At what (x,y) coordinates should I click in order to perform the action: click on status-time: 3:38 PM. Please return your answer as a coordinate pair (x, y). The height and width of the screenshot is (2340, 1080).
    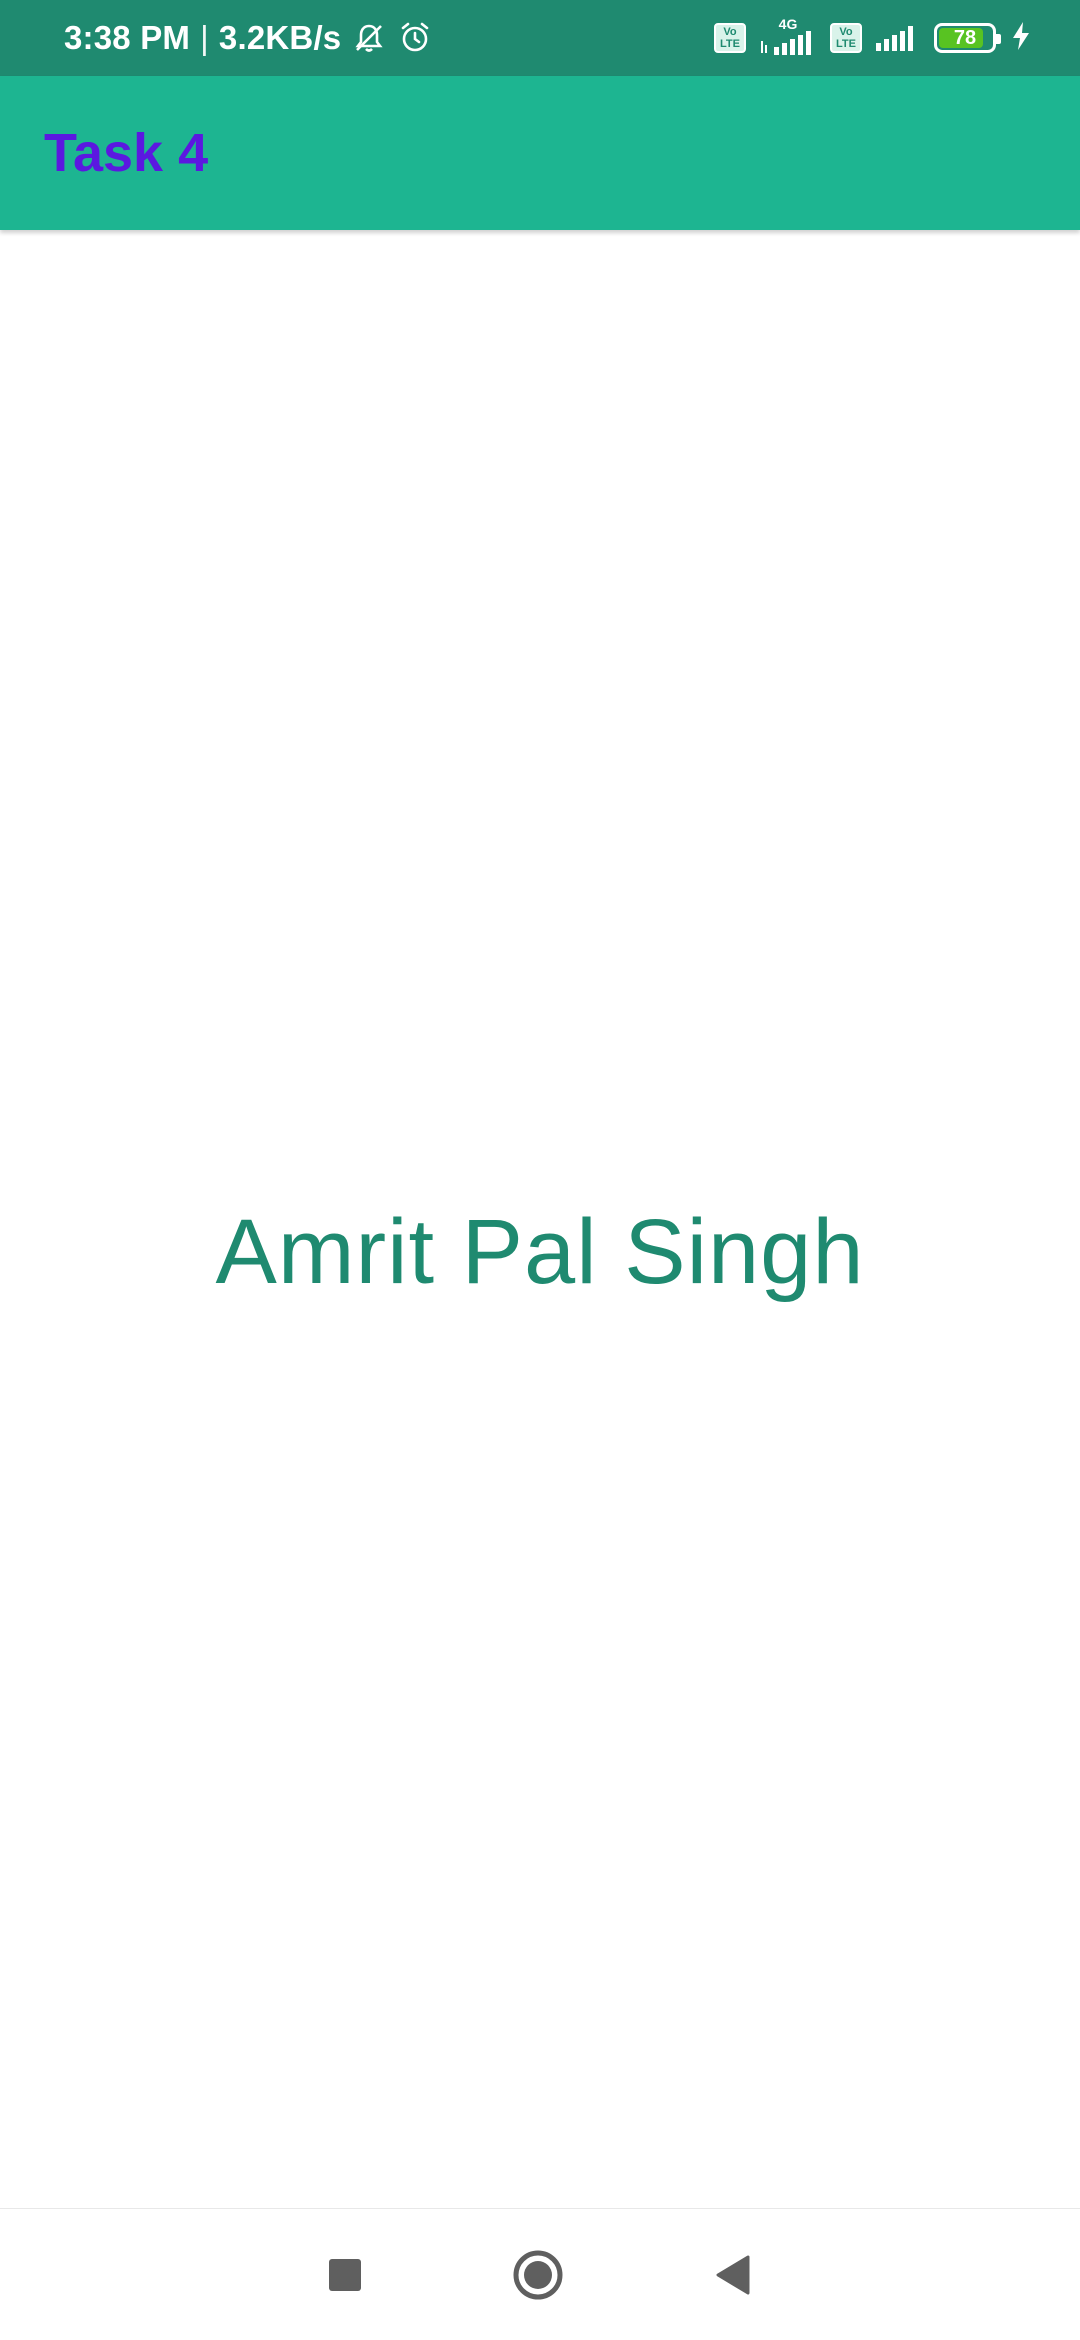
    Looking at the image, I should click on (127, 37).